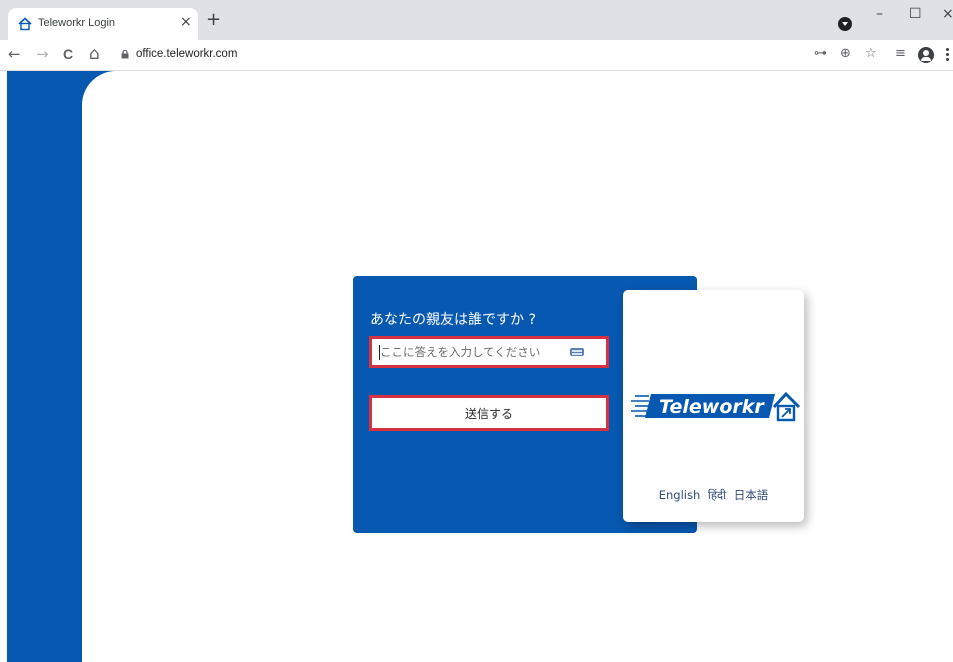 Image resolution: width=953 pixels, height=662 pixels. I want to click on browser-toolbar: ← → C ⌂ office.teleworkr.com ⊶ ⊕ ☆ ≡, so click(476, 55).